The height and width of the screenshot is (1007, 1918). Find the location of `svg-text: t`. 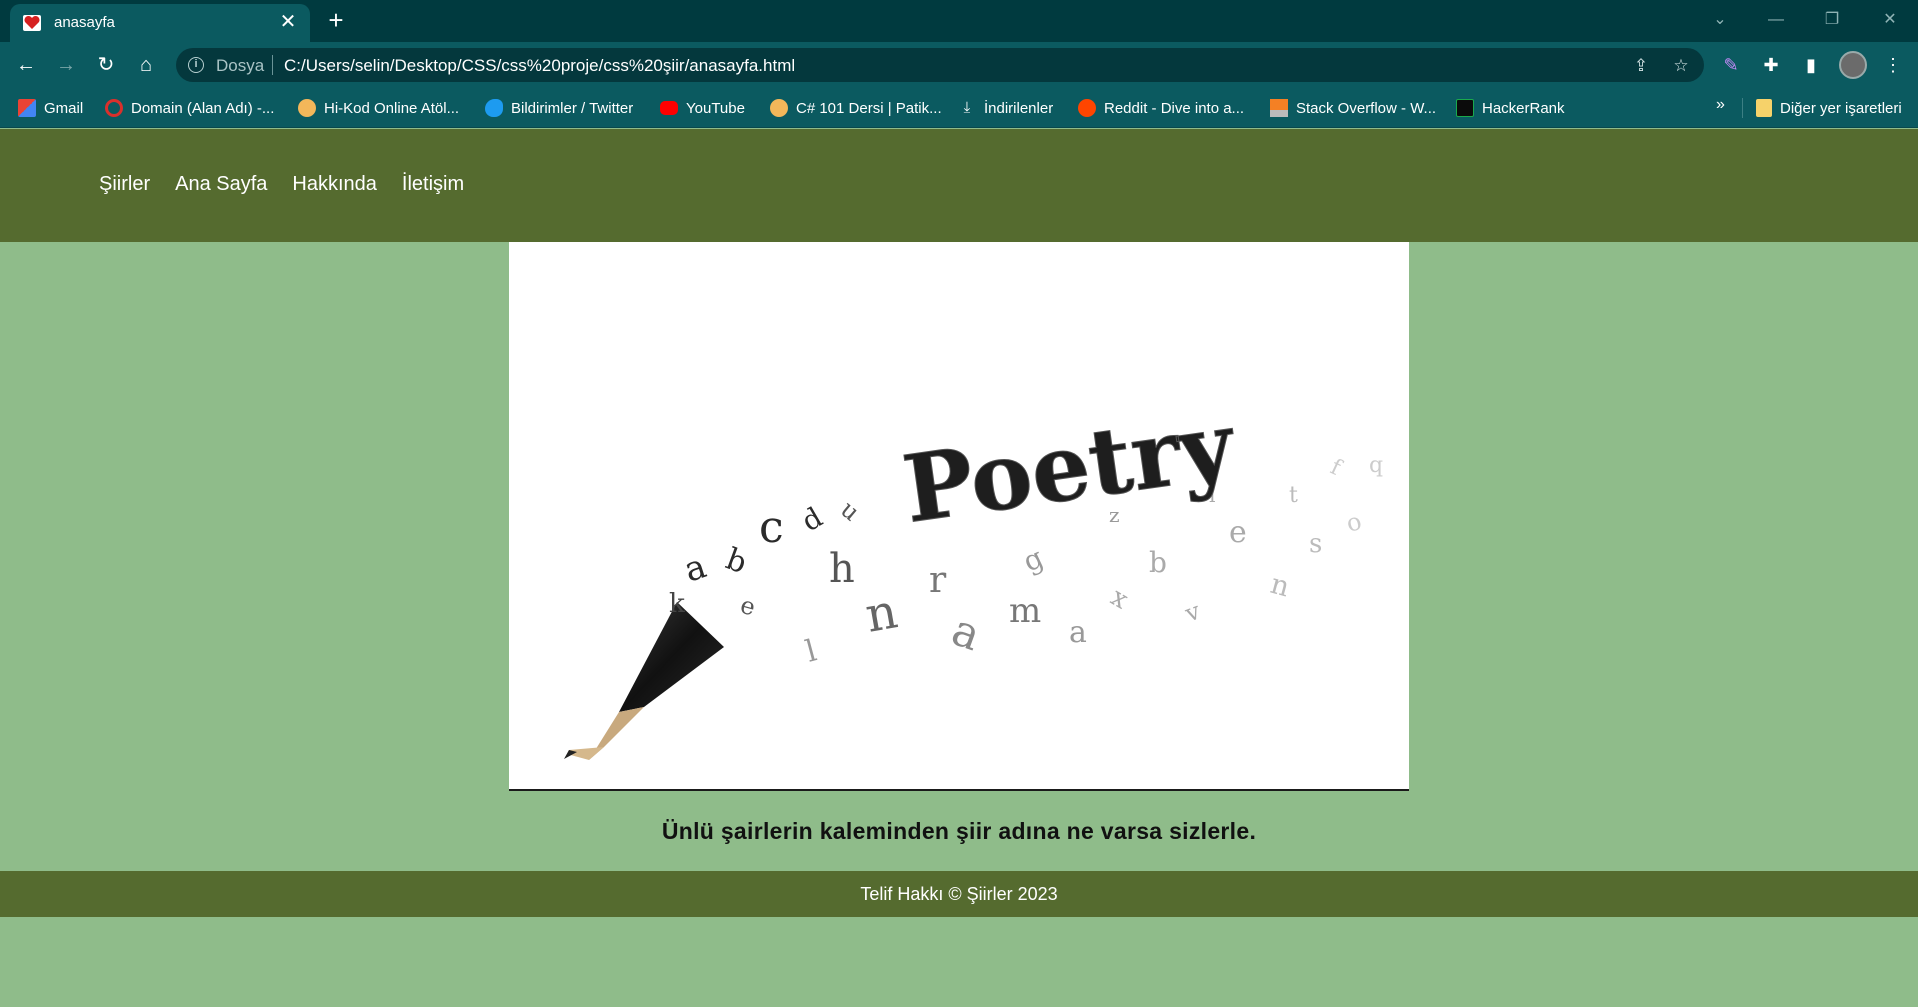

svg-text: t is located at coordinates (1293, 495).